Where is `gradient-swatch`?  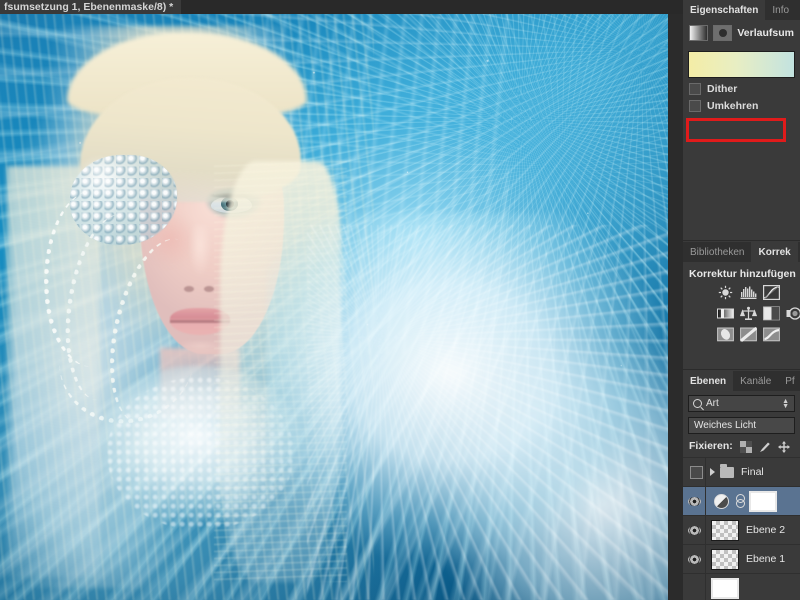 gradient-swatch is located at coordinates (741, 64).